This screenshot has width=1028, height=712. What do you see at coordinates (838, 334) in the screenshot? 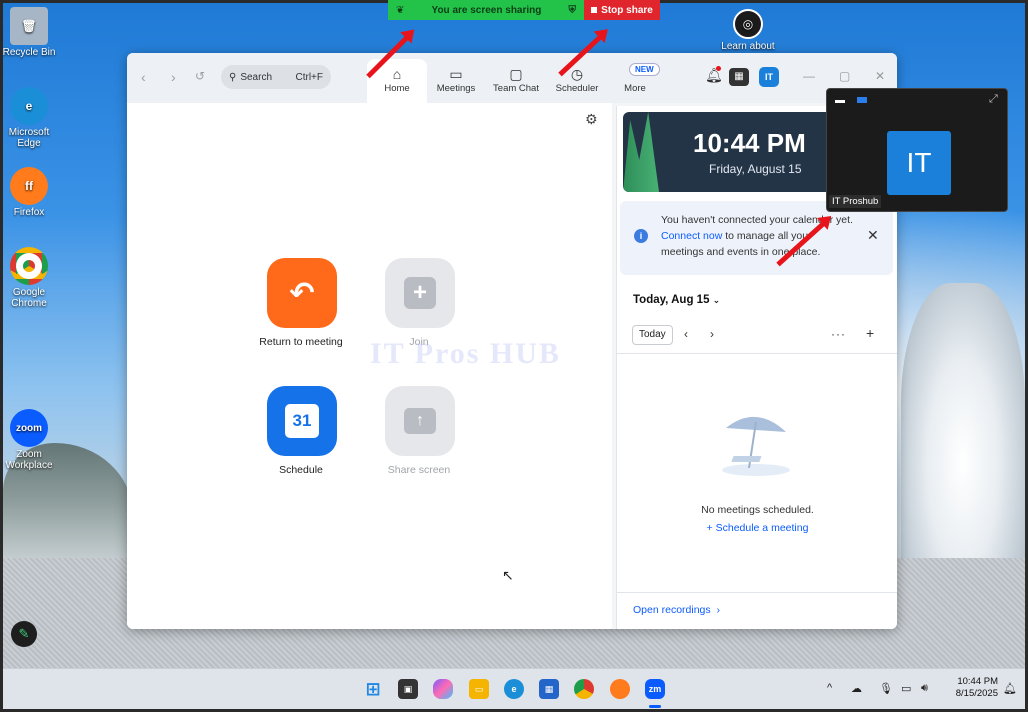
I see `more-icon: ···` at bounding box center [838, 334].